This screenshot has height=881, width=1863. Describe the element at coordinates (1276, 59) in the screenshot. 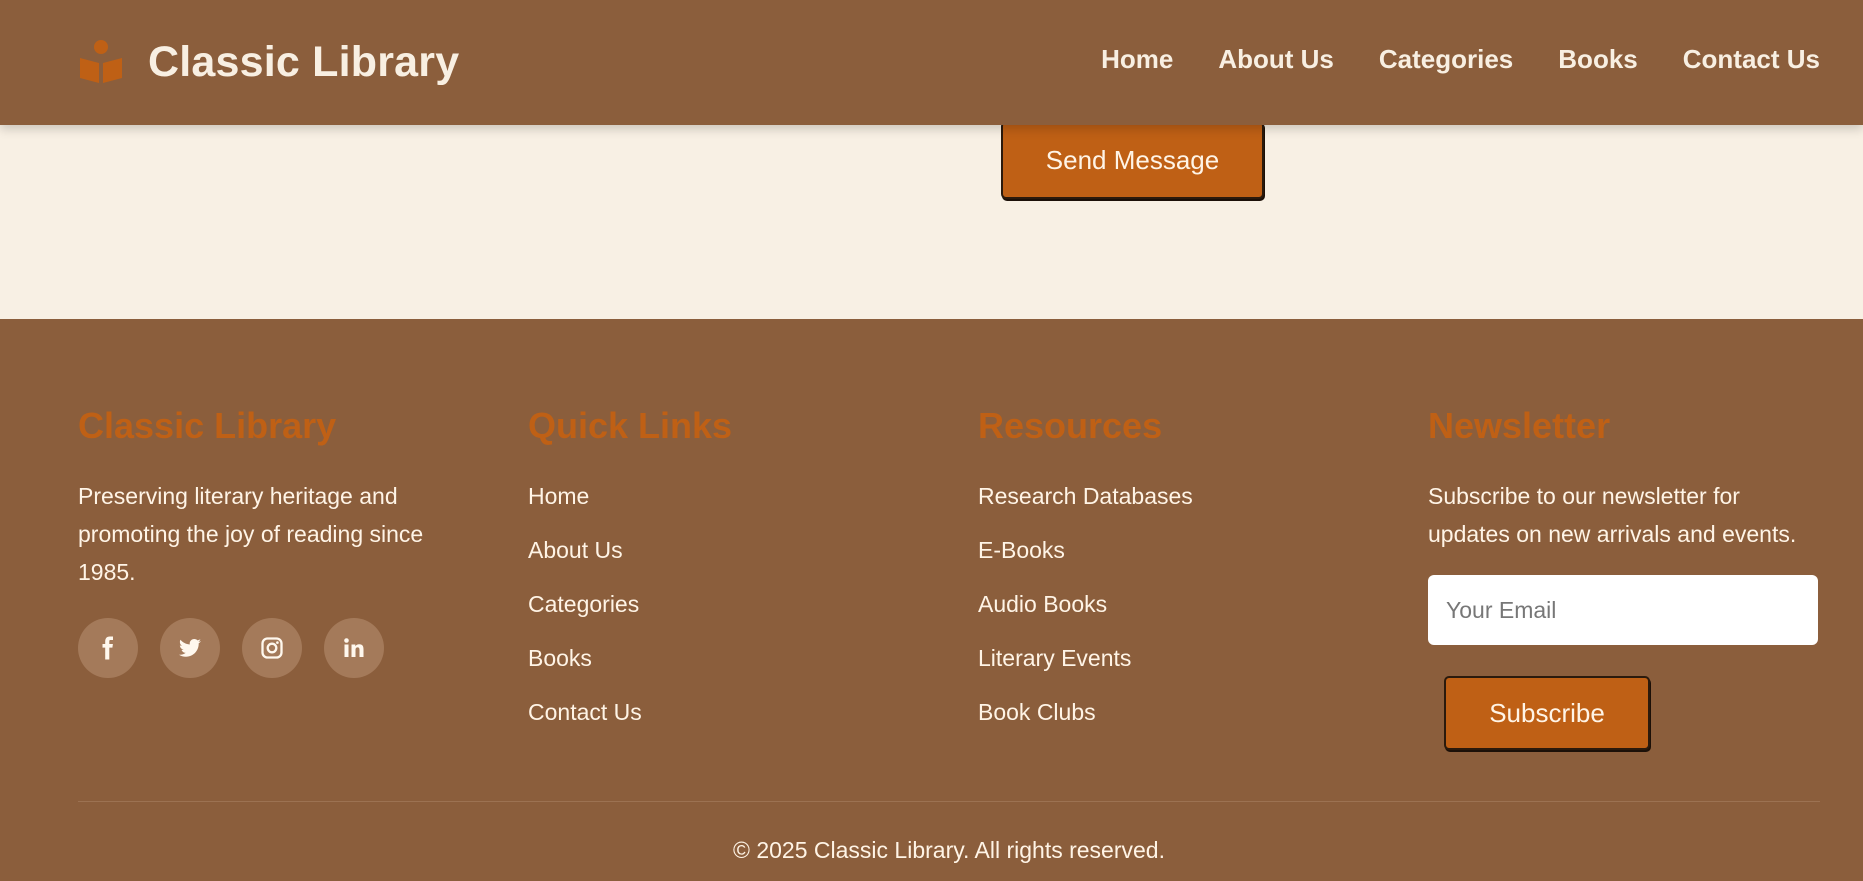

I see `nav-about-us: About Us` at that location.